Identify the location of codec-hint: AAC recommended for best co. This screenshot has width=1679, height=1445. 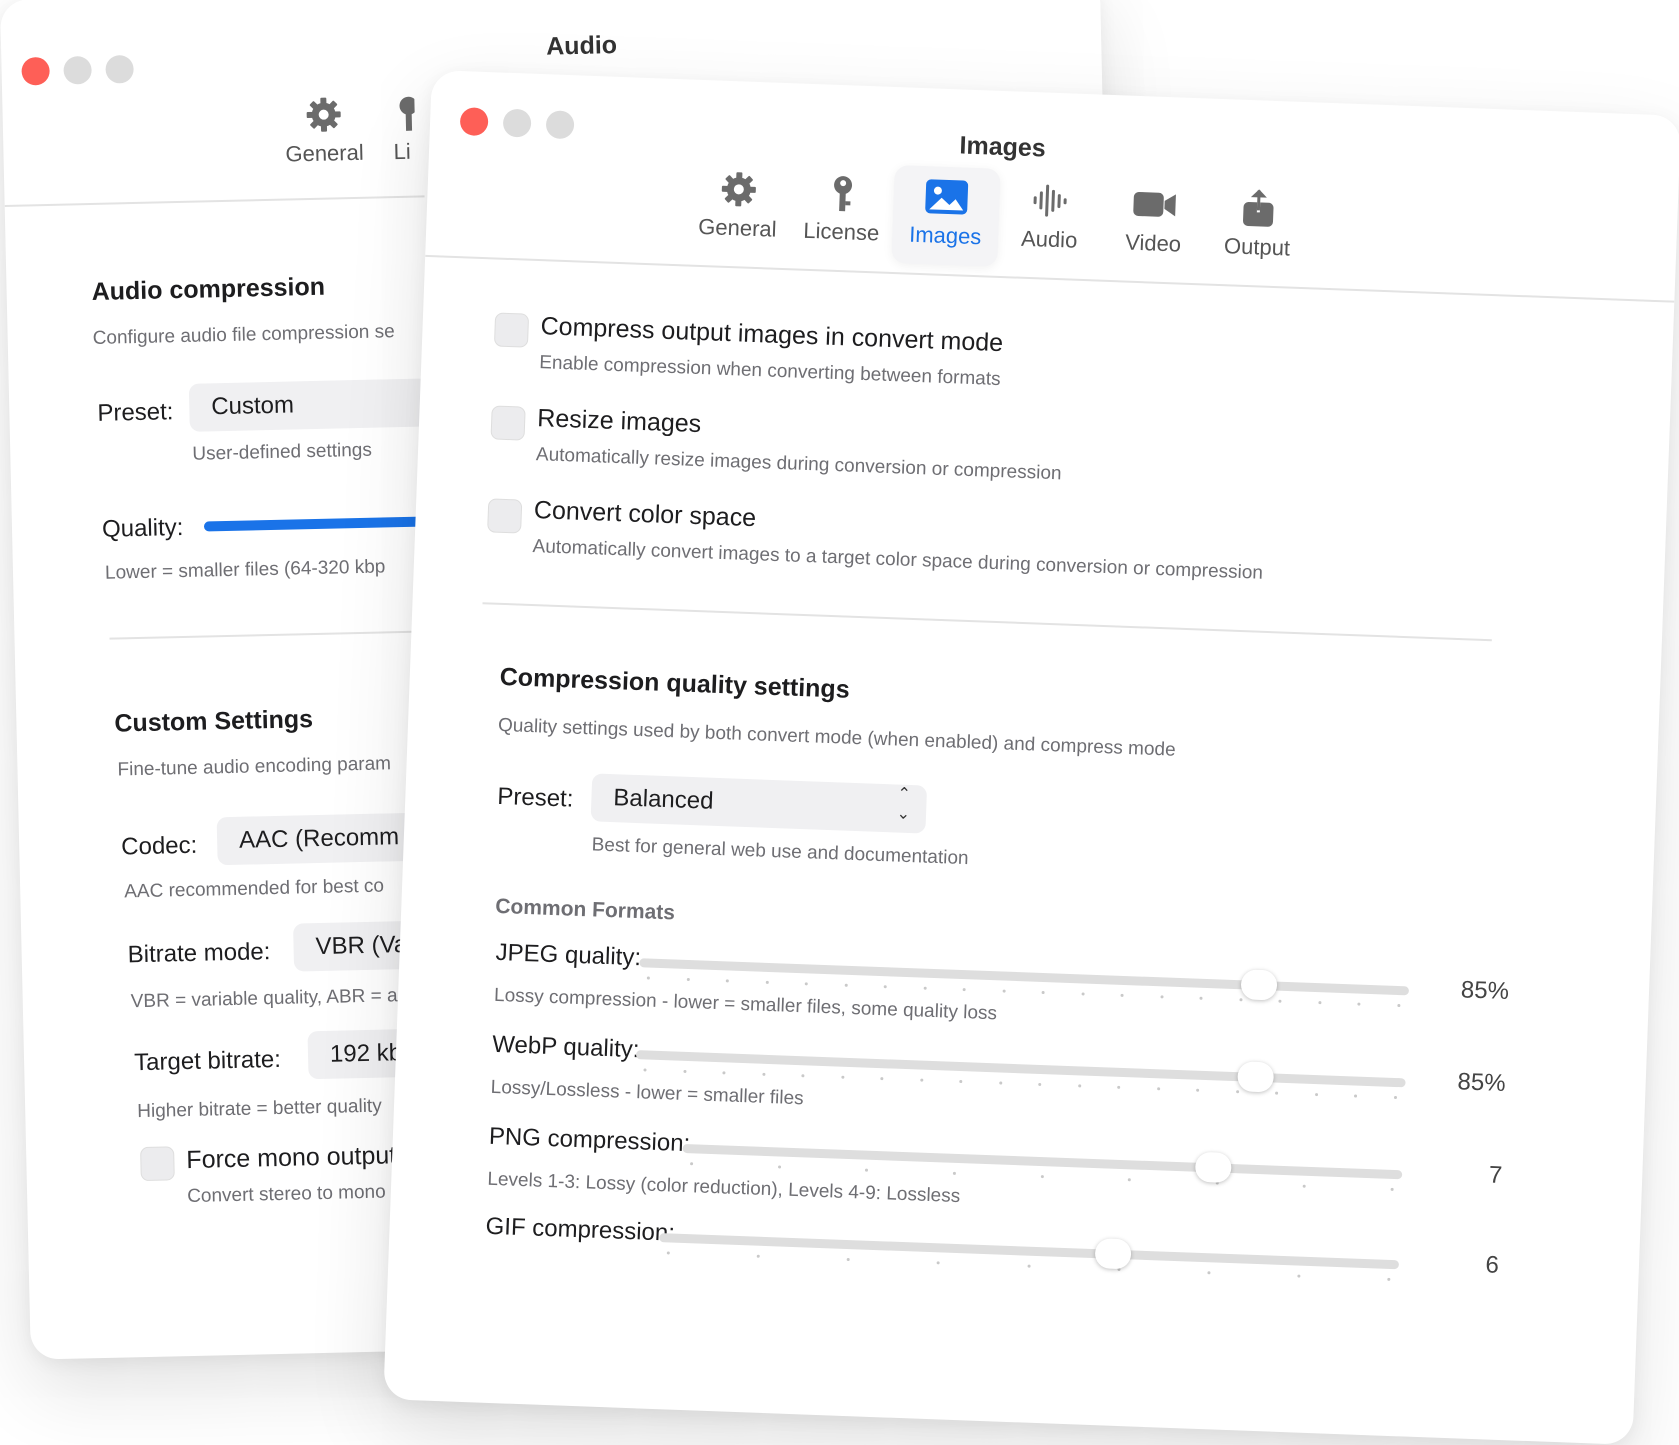
(254, 889).